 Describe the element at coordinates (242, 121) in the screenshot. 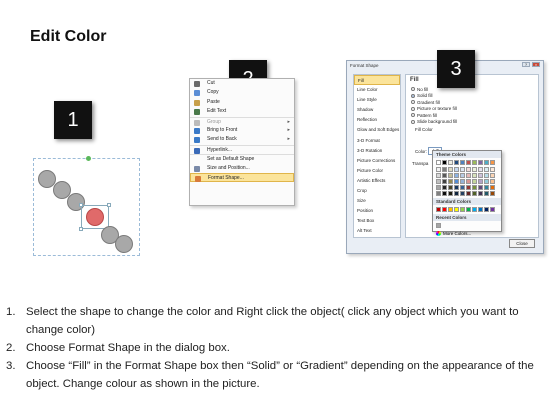

I see `menu-item-group: Group ▸` at that location.